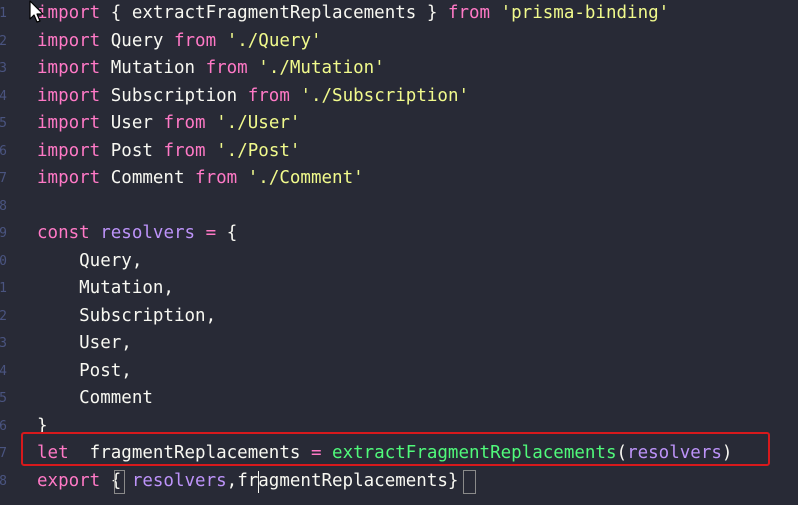 The height and width of the screenshot is (505, 798). What do you see at coordinates (321, 68) in the screenshot?
I see `code-token: './Mutation'` at bounding box center [321, 68].